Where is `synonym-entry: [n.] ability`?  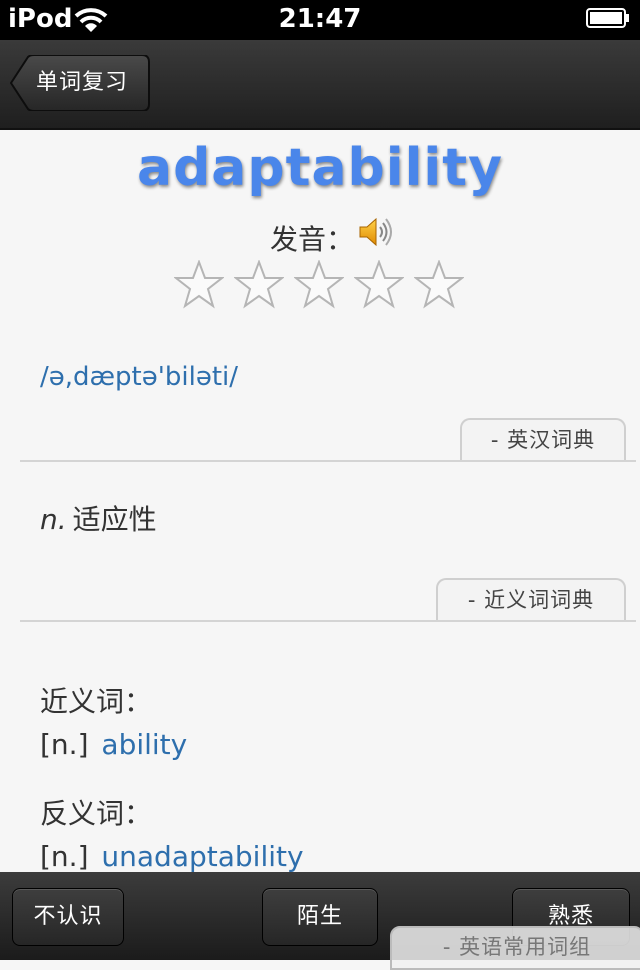
synonym-entry: [n.] ability is located at coordinates (113, 744).